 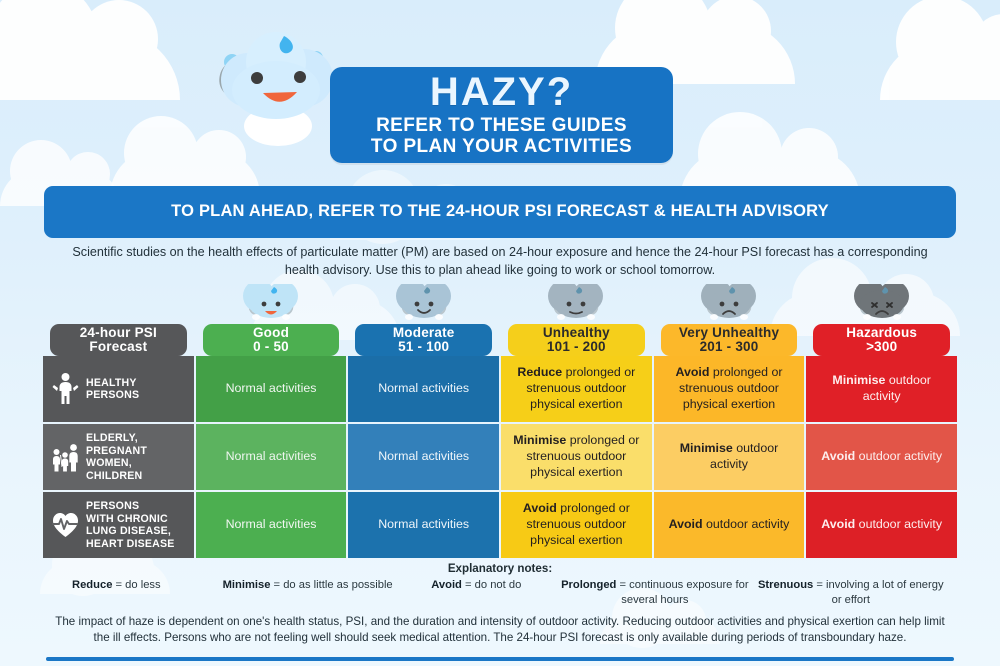 What do you see at coordinates (308, 592) in the screenshot?
I see `explanatory-note: Minimise = do as little as possible` at bounding box center [308, 592].